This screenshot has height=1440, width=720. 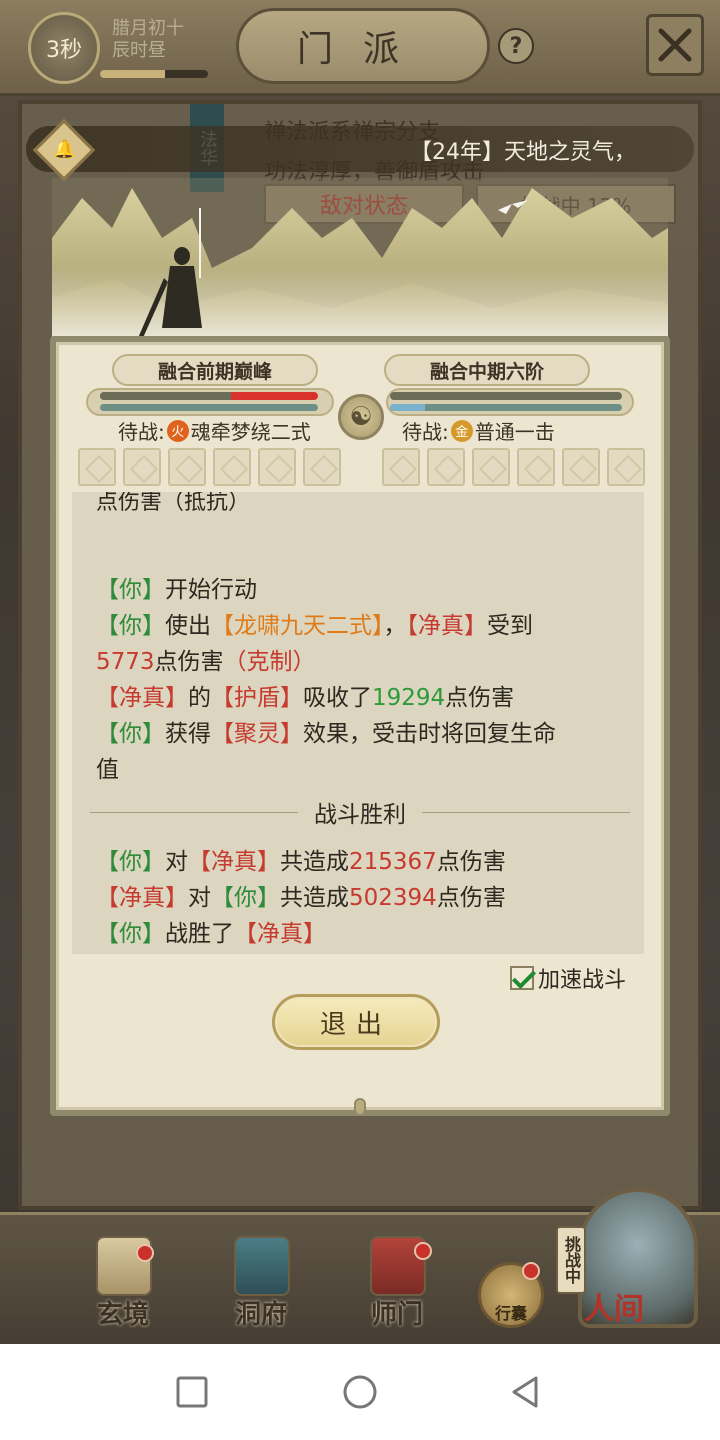 I want to click on taiji-symbol: ☯, so click(x=361, y=417).